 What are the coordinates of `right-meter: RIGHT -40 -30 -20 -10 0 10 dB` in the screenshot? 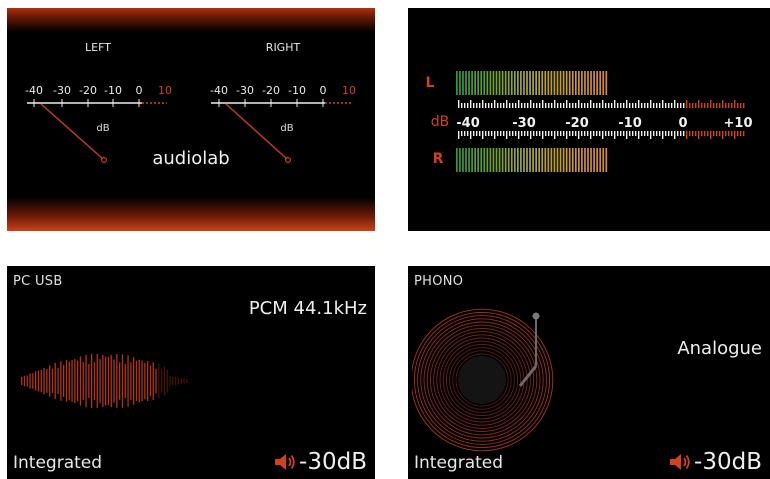 It's located at (283, 102).